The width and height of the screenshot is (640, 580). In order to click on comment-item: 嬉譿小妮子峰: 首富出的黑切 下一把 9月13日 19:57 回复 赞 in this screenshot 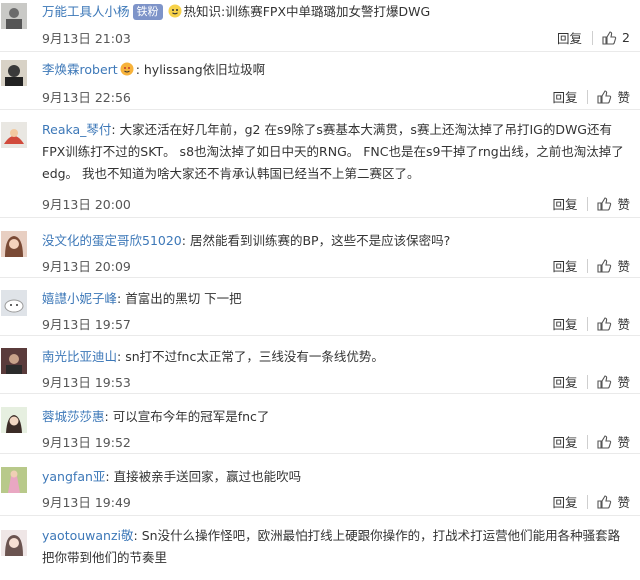, I will do `click(320, 307)`.